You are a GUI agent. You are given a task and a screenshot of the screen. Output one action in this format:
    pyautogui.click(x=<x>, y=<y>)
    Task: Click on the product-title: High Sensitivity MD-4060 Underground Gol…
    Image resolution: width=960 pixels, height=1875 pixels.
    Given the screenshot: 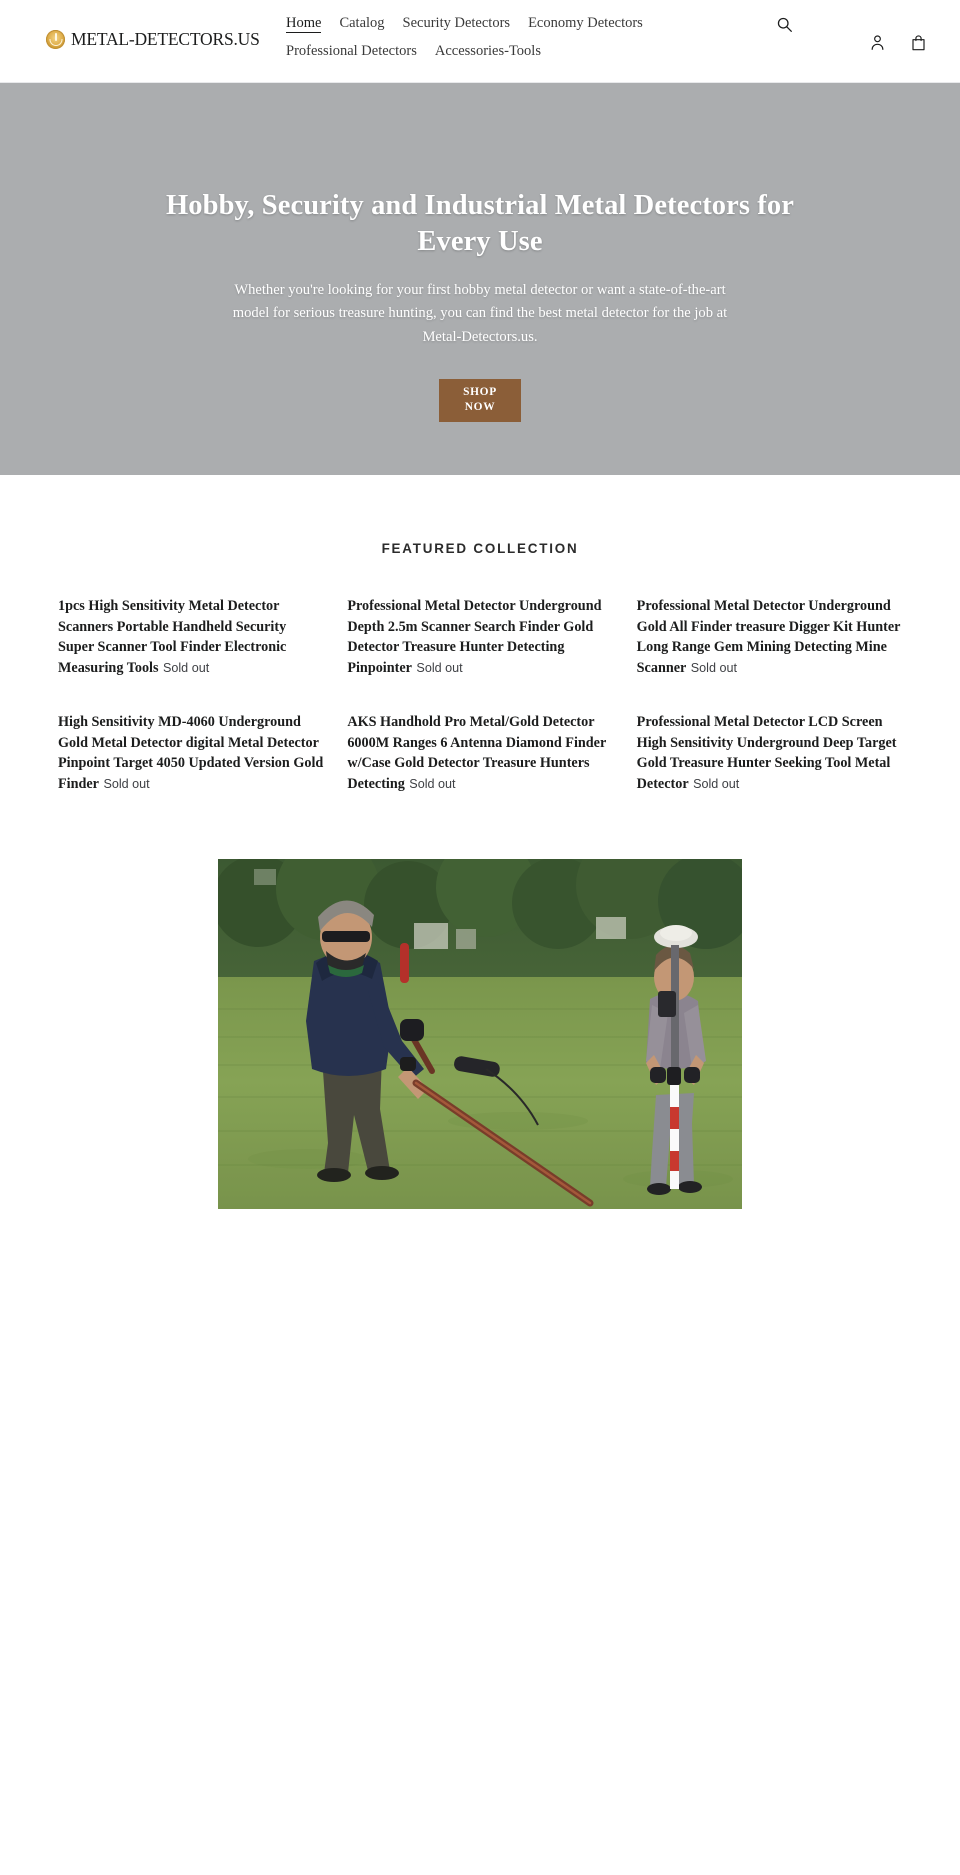 What is the action you would take?
    pyautogui.click(x=191, y=753)
    